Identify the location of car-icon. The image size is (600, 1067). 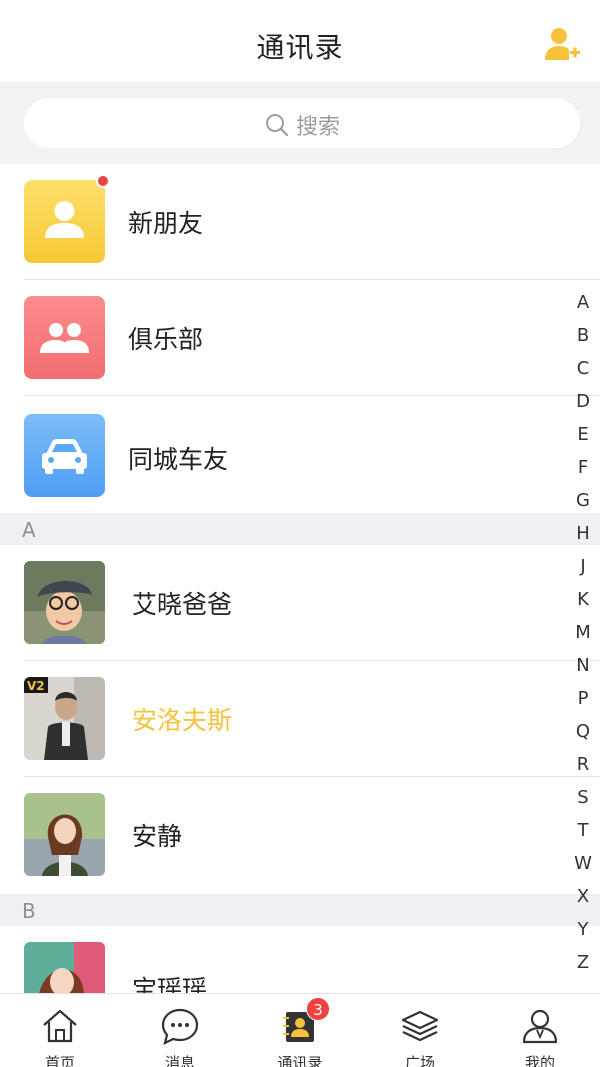
(64, 455).